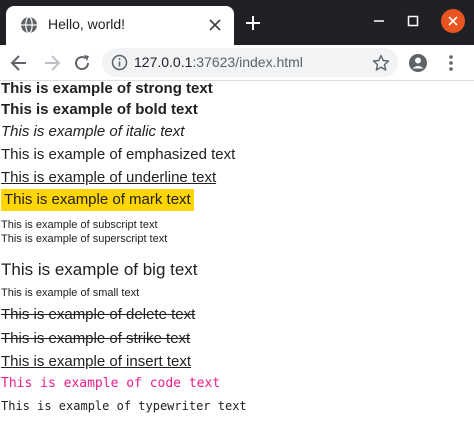 Image resolution: width=474 pixels, height=440 pixels. Describe the element at coordinates (451, 63) in the screenshot. I see `kebab-menu-icon` at that location.